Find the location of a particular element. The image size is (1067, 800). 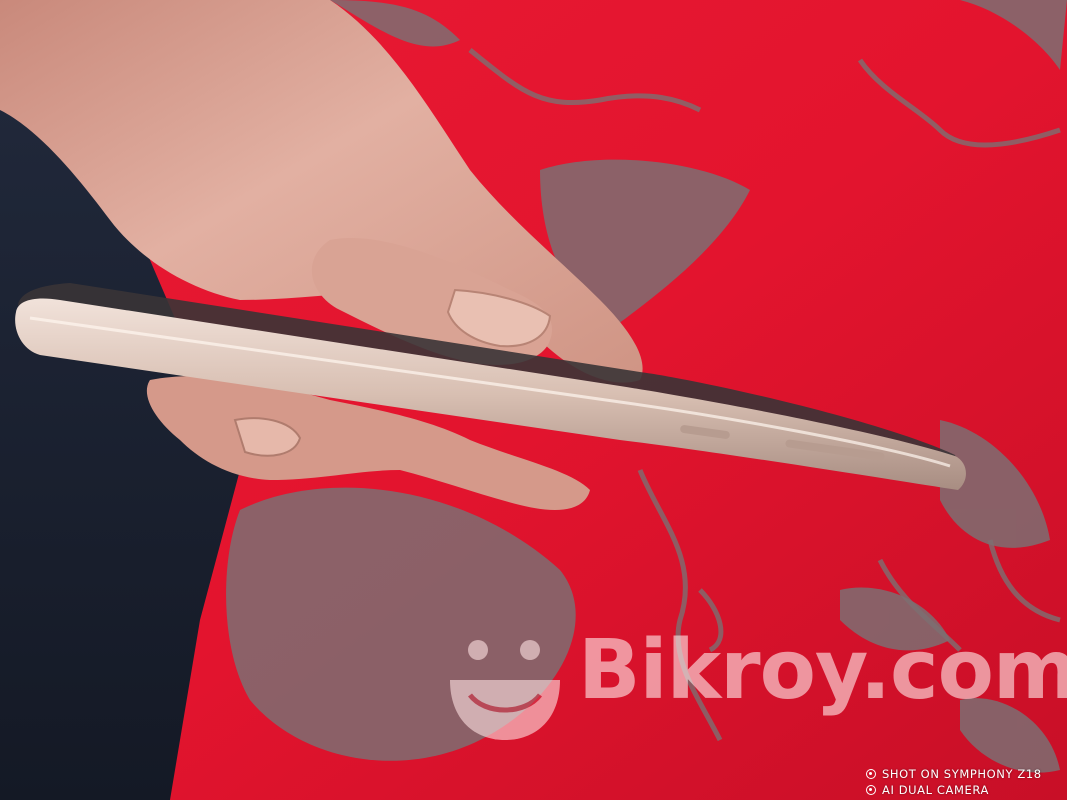

camera-stamp-line-1: SHOT ON SYMPHONY Z18 is located at coordinates (965, 774).